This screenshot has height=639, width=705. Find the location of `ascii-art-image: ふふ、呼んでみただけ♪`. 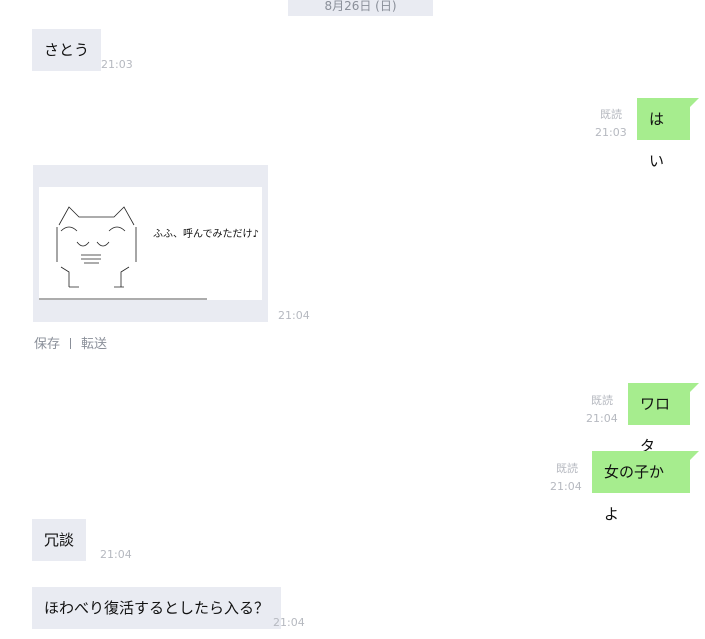

ascii-art-image: ふふ、呼んでみただけ♪ is located at coordinates (150, 243).